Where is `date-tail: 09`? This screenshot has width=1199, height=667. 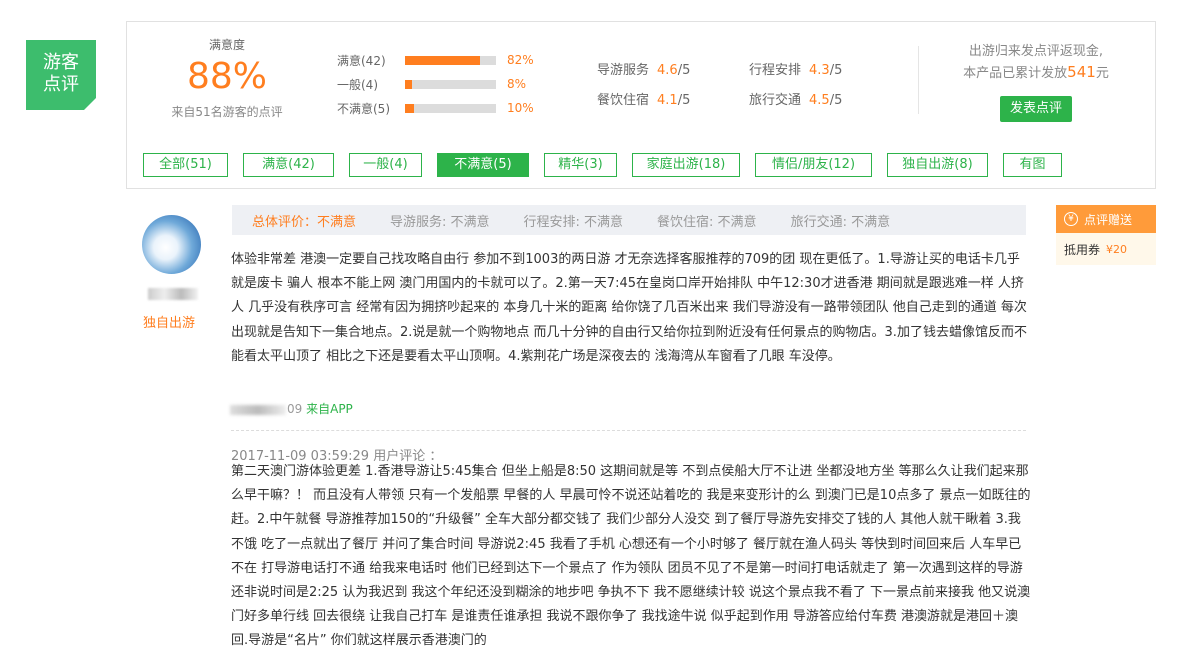
date-tail: 09 is located at coordinates (295, 409).